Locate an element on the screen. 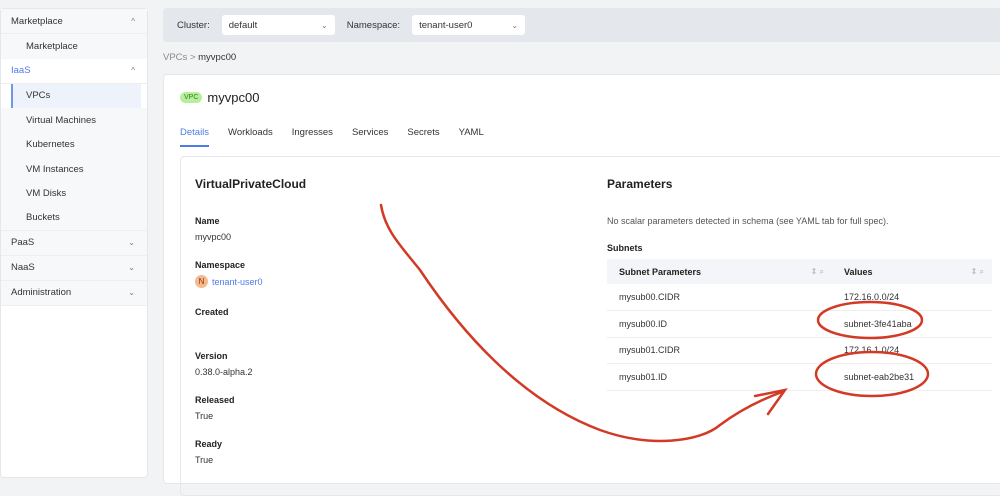  namespace-select: tenant-user0 ⌄ is located at coordinates (469, 25).